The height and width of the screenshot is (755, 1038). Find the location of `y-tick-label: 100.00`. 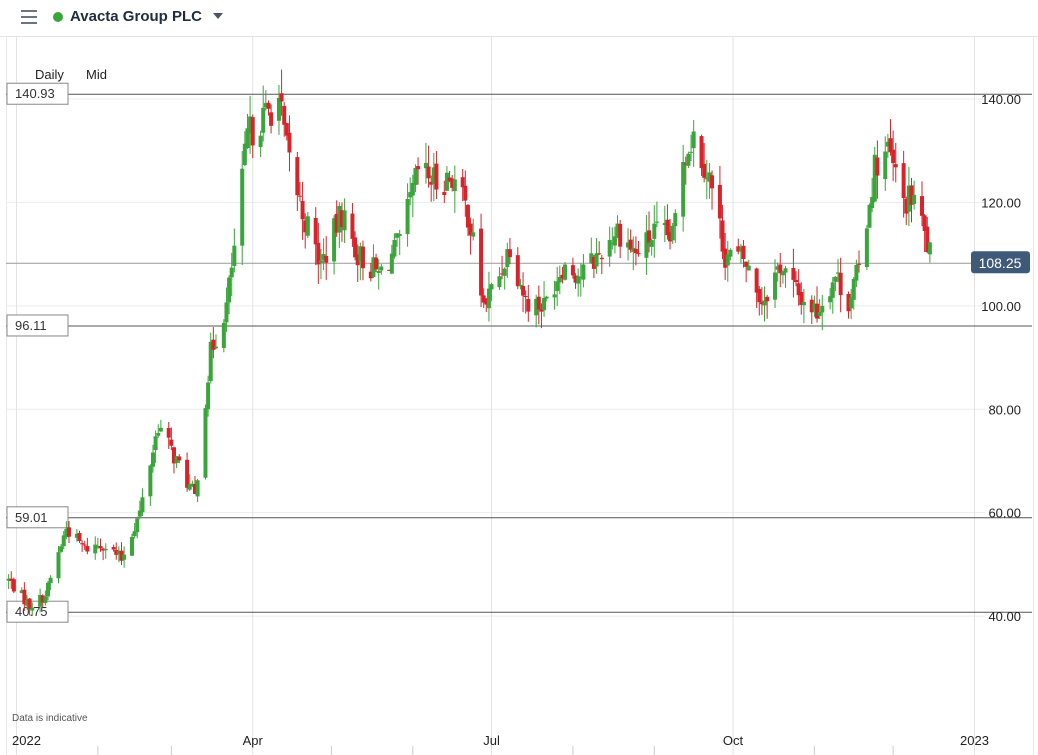

y-tick-label: 100.00 is located at coordinates (1001, 306).